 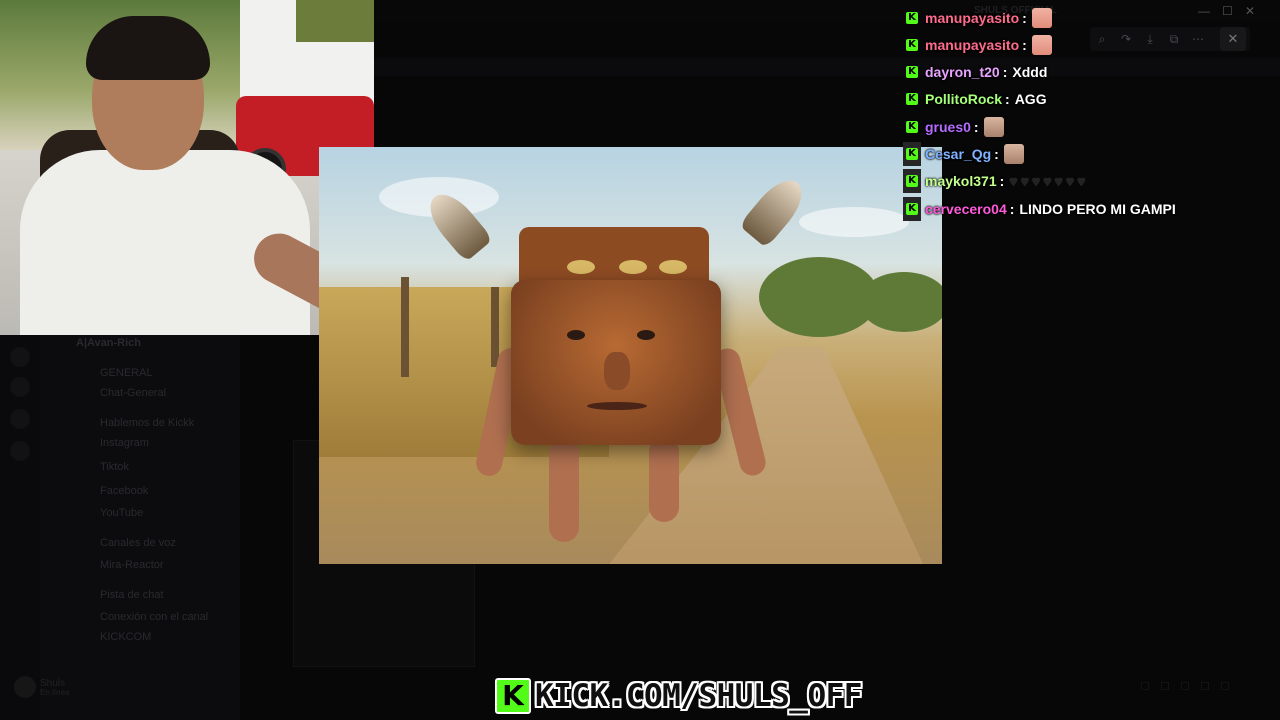 I want to click on chat-text: Xddd, so click(x=1030, y=72).